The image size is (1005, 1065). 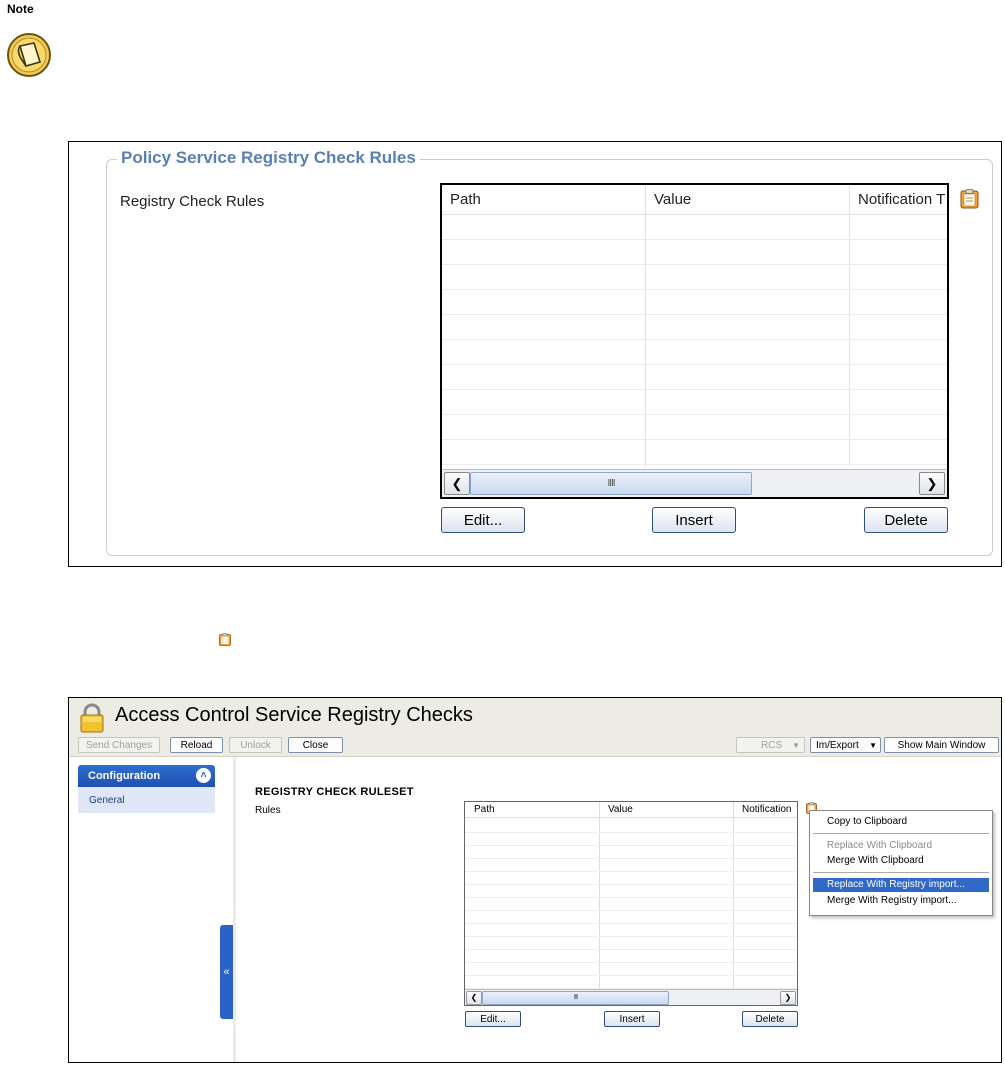 I want to click on im-export-dropdown: Im/Export ▼, so click(x=845, y=745).